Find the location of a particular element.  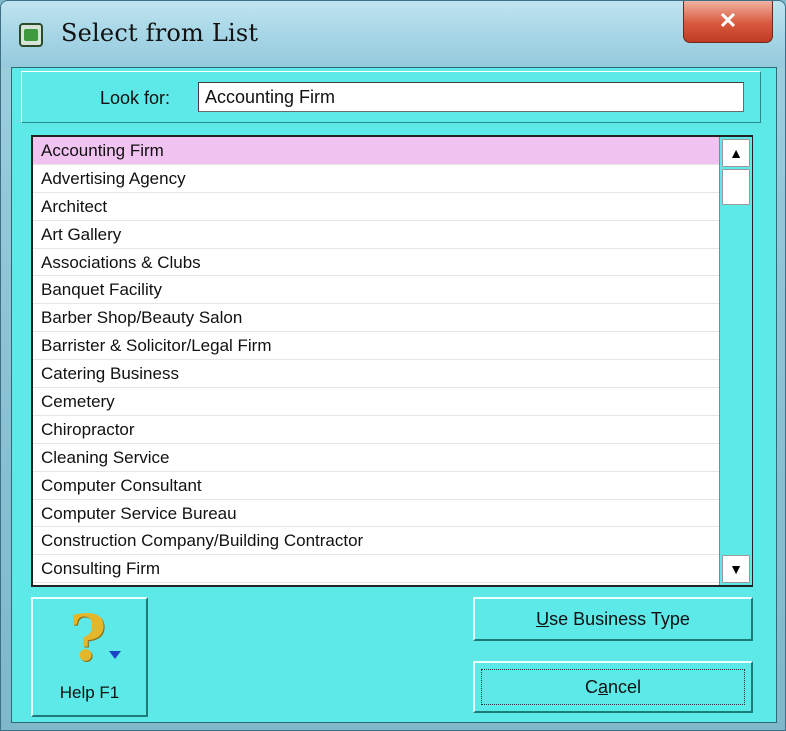

cancel-accelerator: a is located at coordinates (602, 687).